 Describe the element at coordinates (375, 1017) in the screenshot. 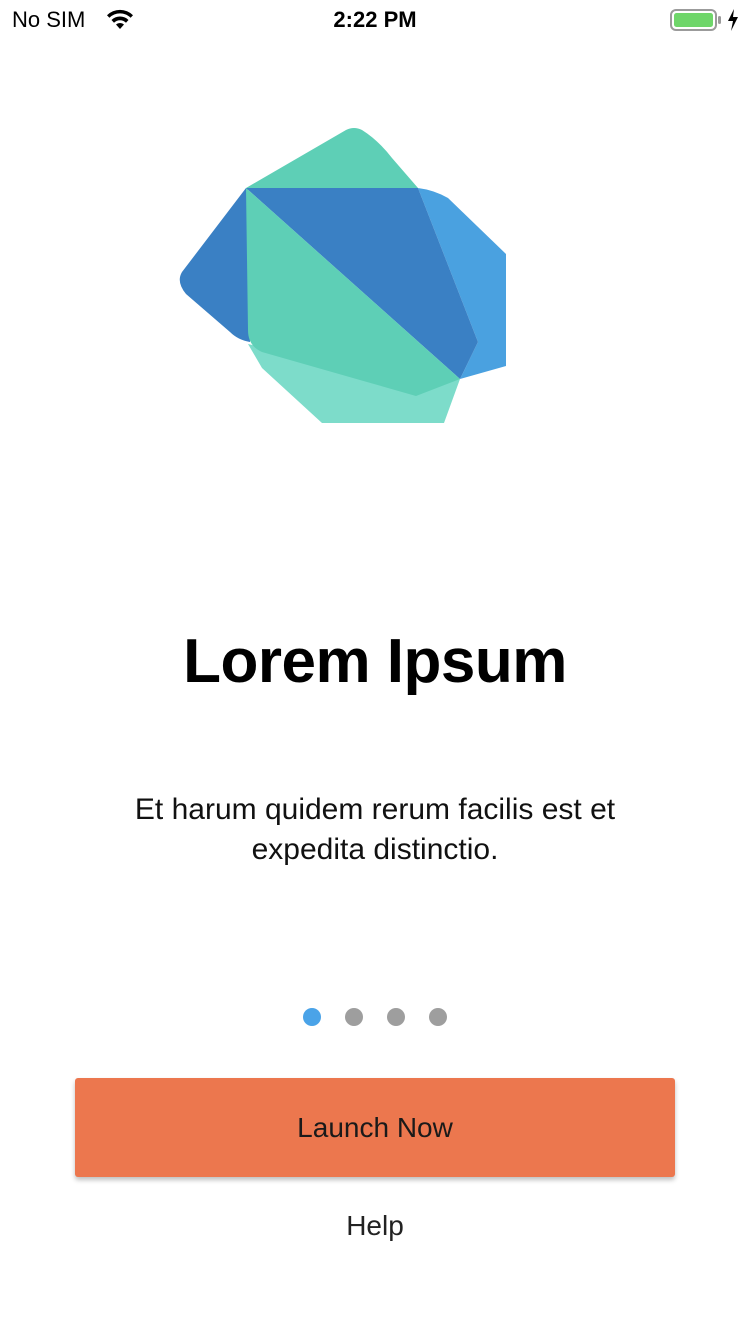

I see `page-indicator` at that location.